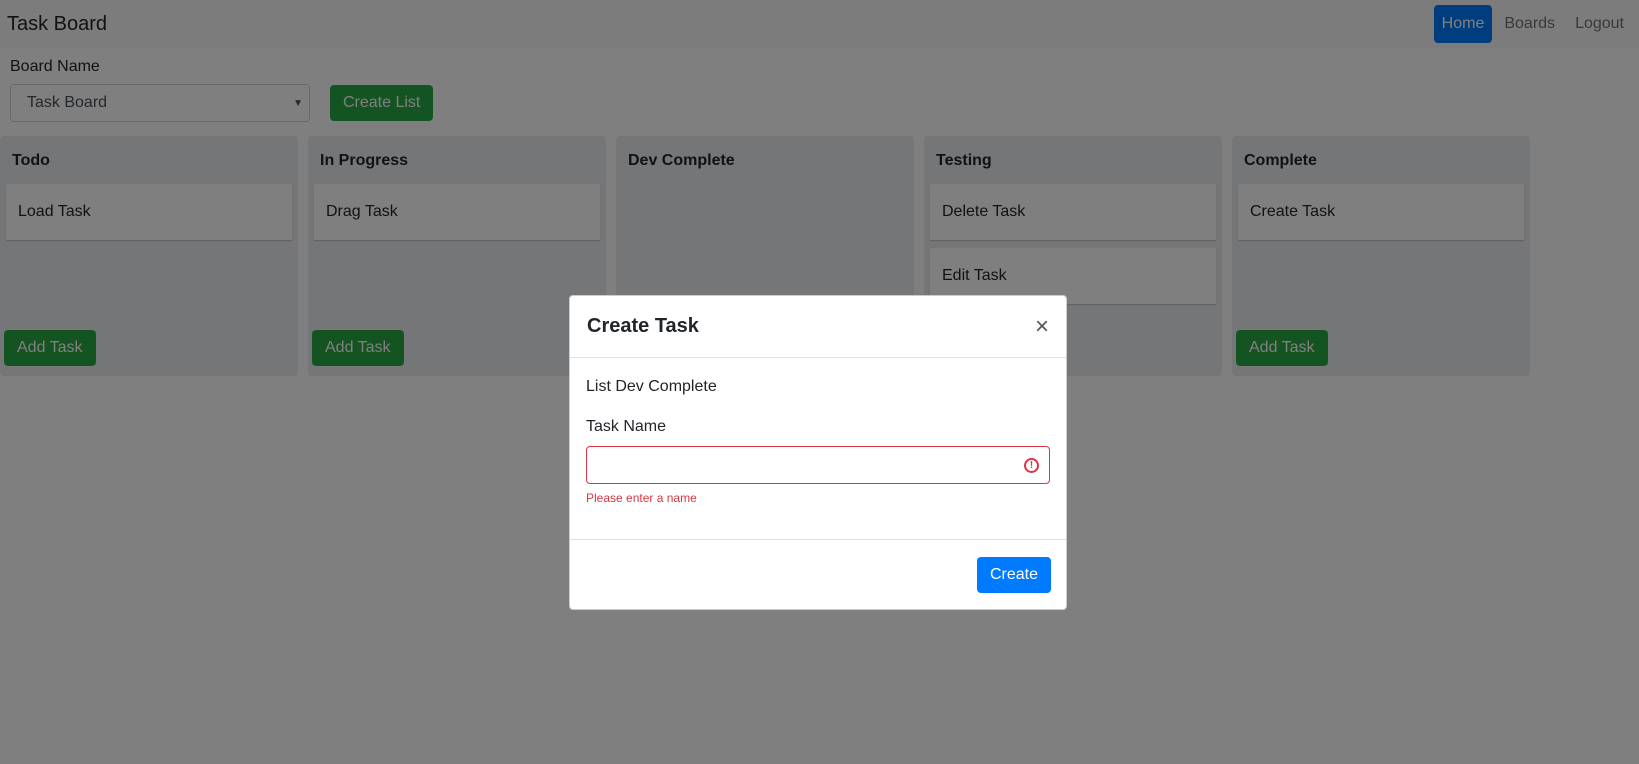 This screenshot has width=1639, height=764. I want to click on modal-title: Create Task, so click(643, 326).